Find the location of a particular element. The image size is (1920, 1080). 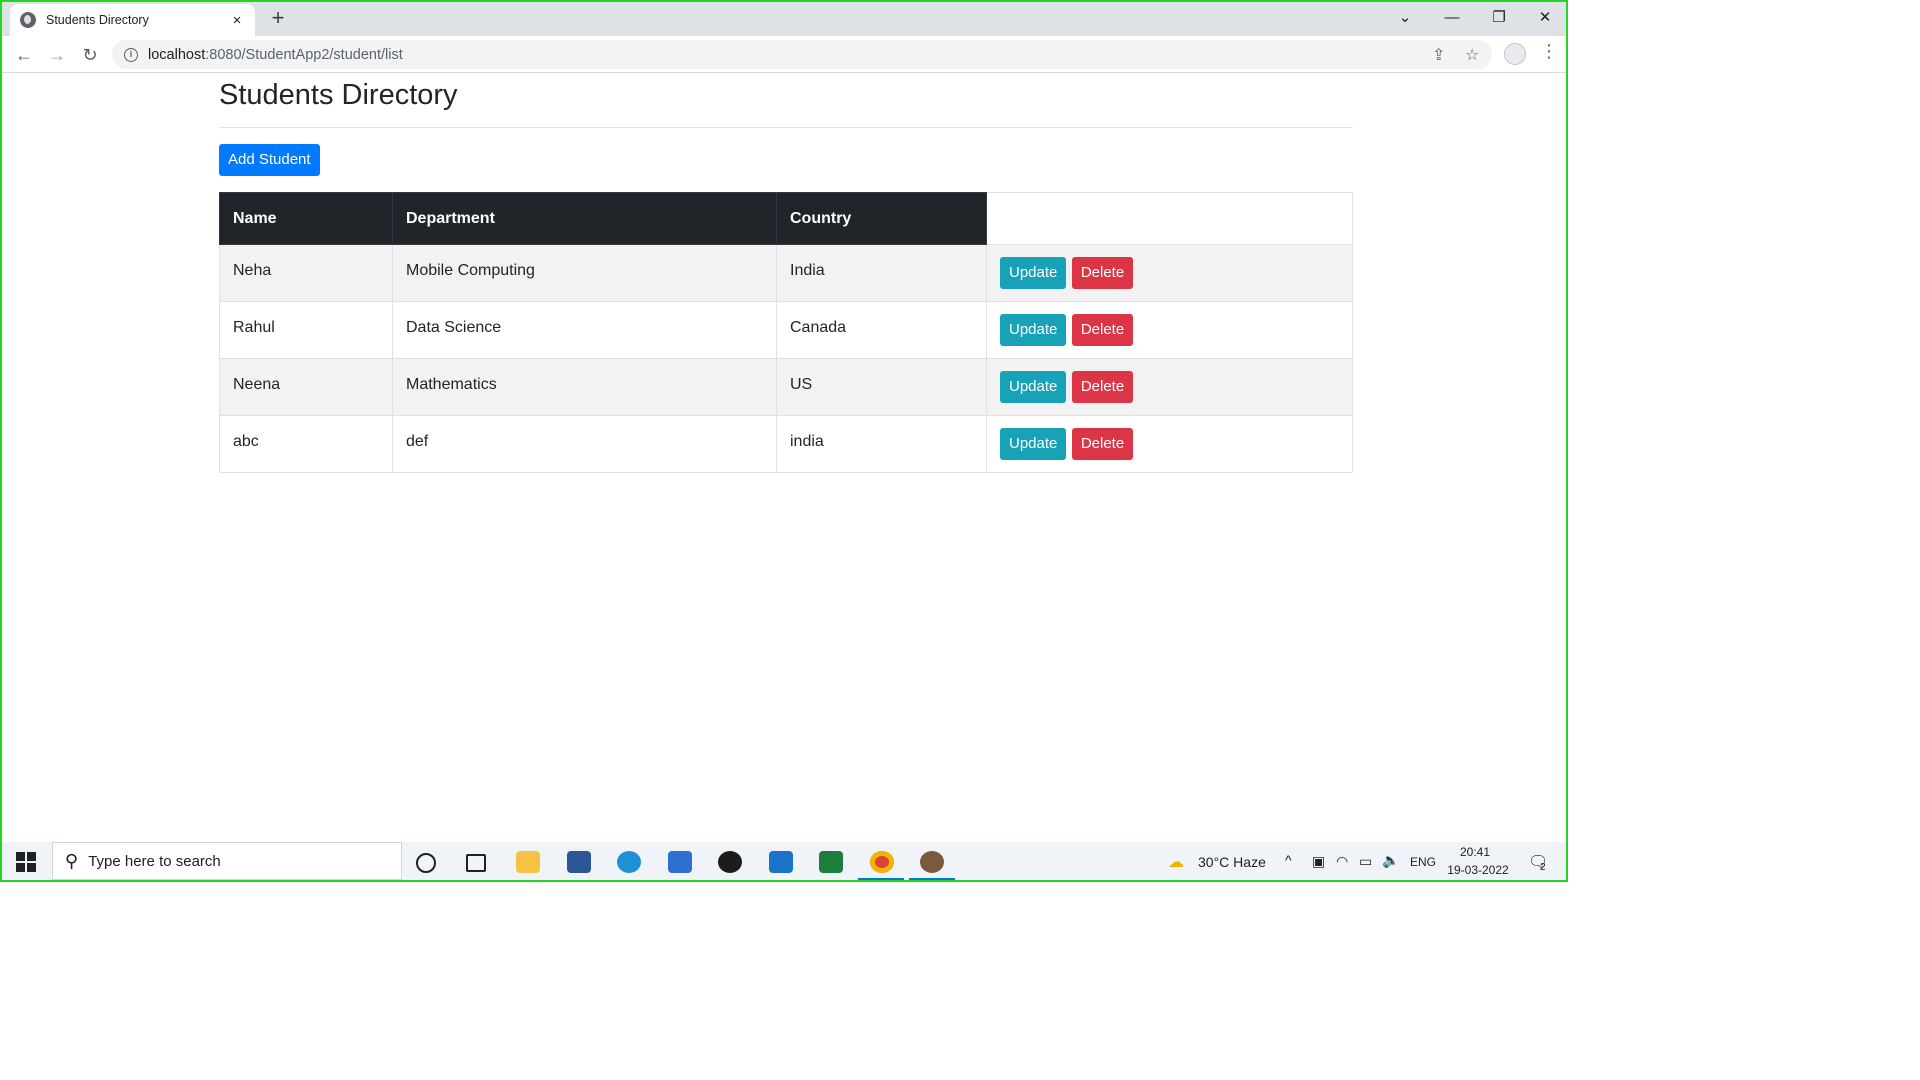

new-tab-icon: + is located at coordinates (278, 18).